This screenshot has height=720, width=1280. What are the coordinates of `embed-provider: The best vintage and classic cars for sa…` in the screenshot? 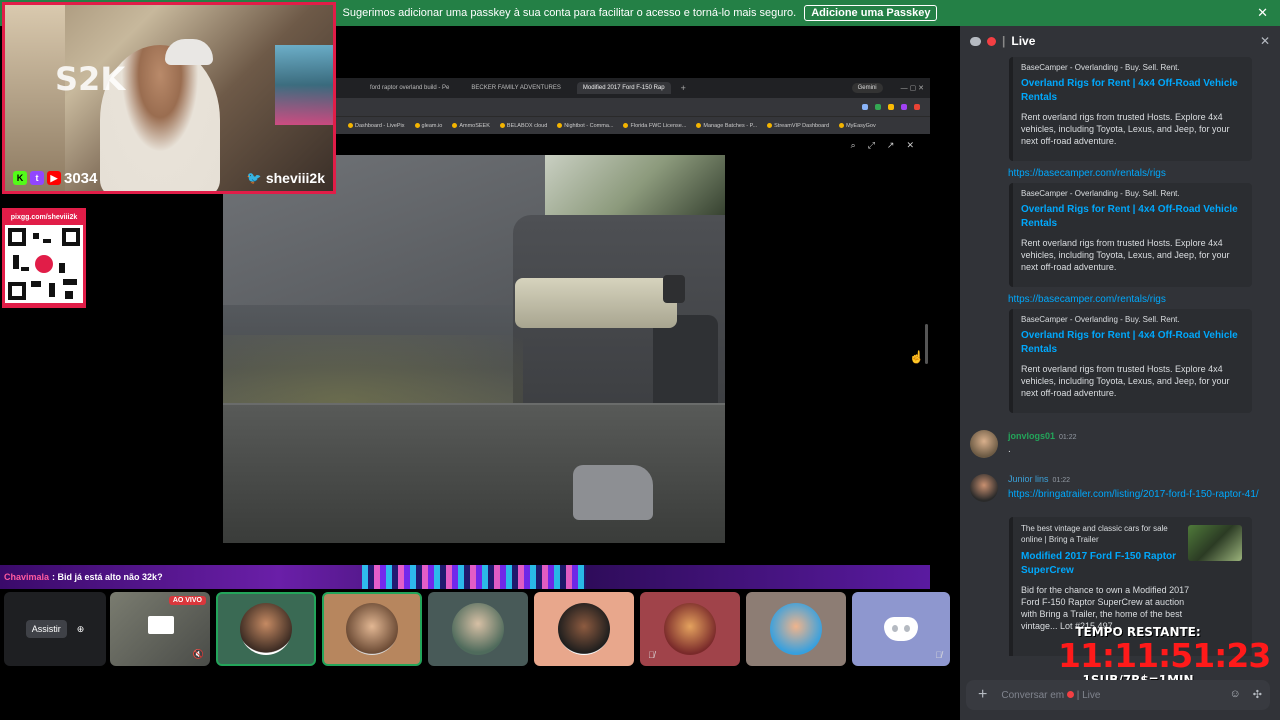 It's located at (1094, 534).